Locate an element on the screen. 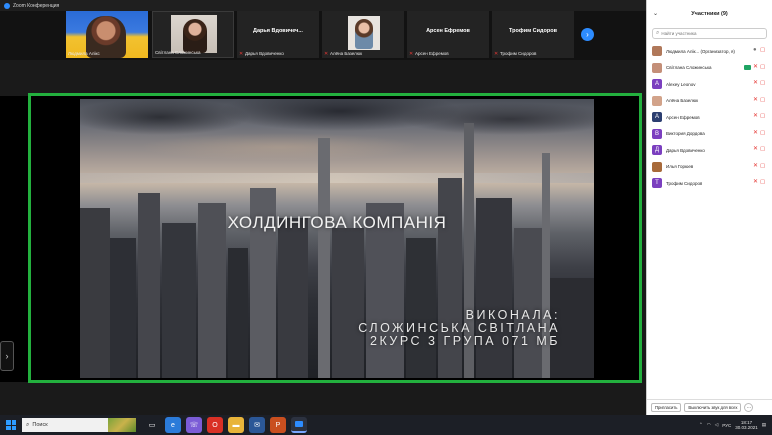 The width and height of the screenshot is (772, 435). participant-name: Світлана Сложинська is located at coordinates (689, 68).